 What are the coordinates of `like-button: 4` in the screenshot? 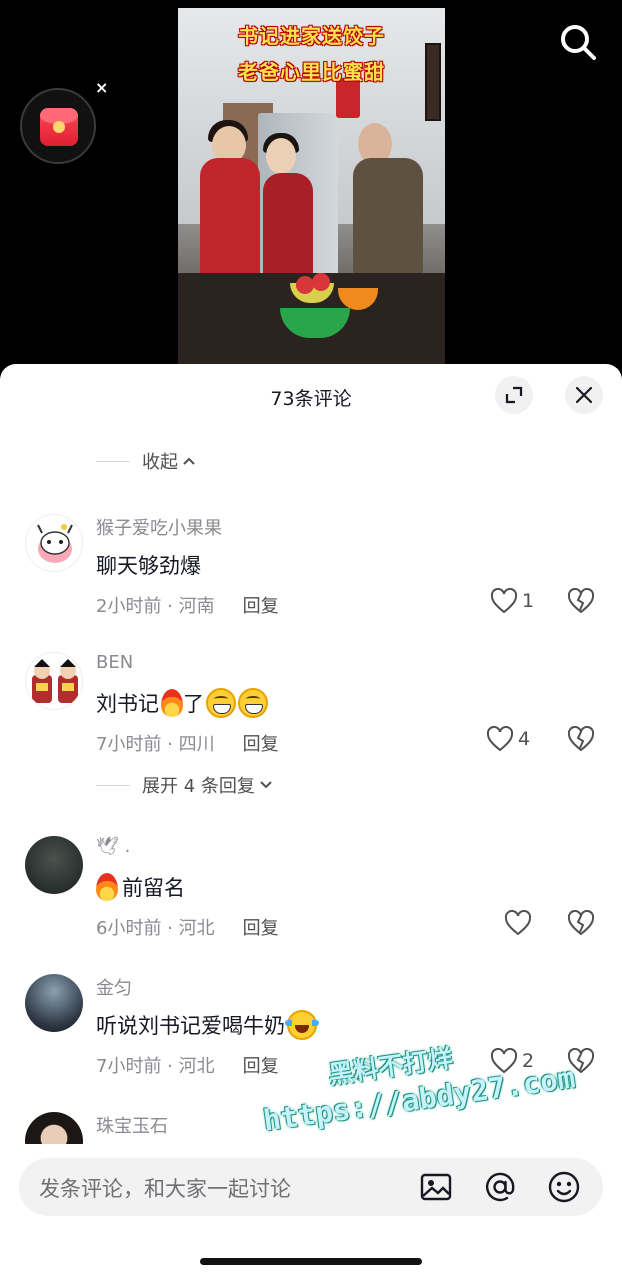 It's located at (508, 739).